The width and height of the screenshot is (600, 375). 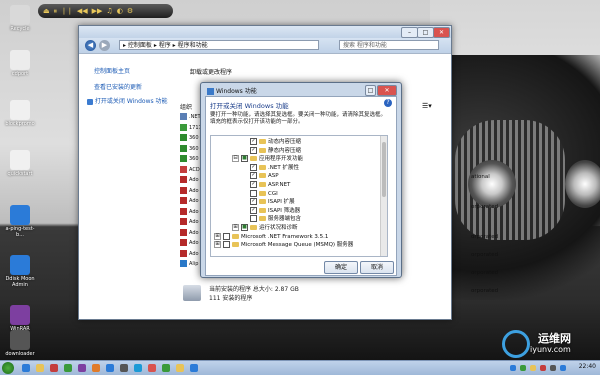 What do you see at coordinates (271, 219) in the screenshot?
I see `feature-tree-item: 服务器端包含` at bounding box center [271, 219].